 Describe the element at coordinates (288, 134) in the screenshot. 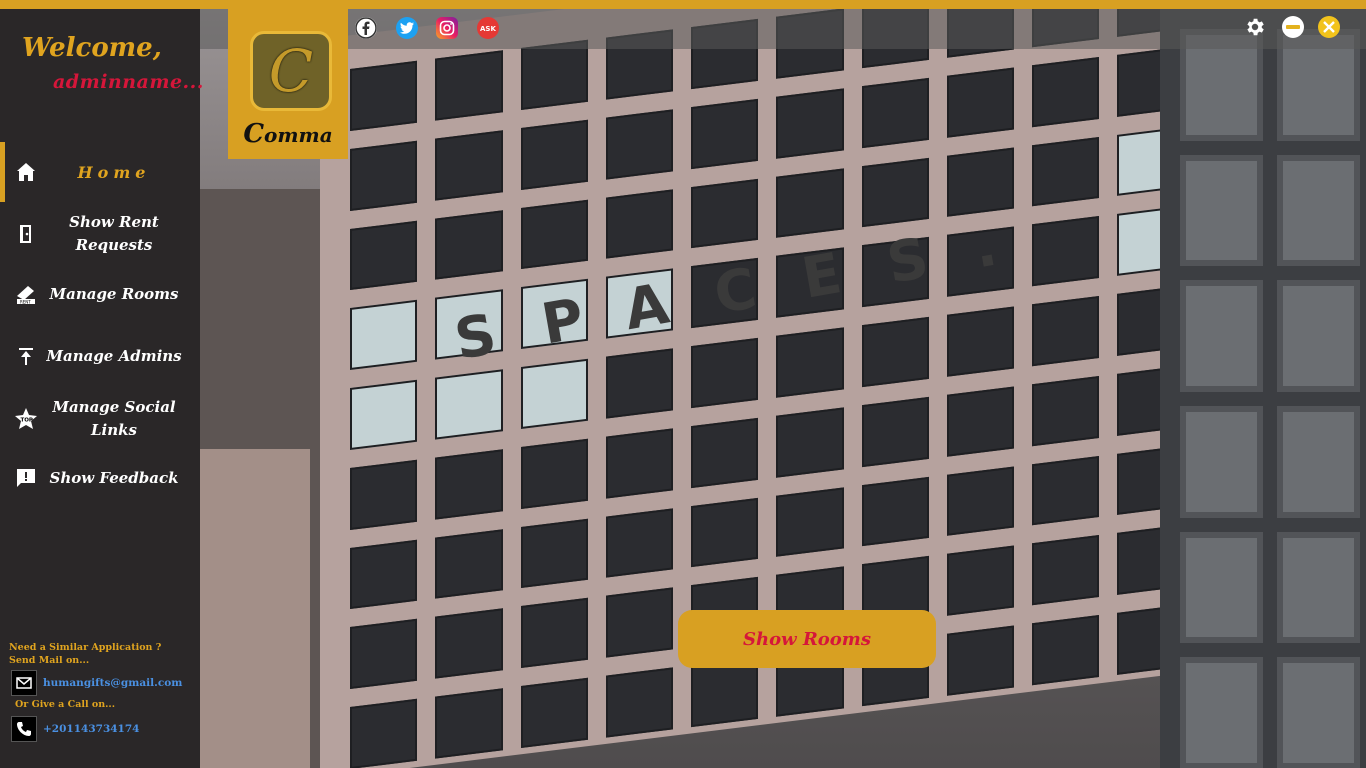

I see `logo-text: Comma` at that location.